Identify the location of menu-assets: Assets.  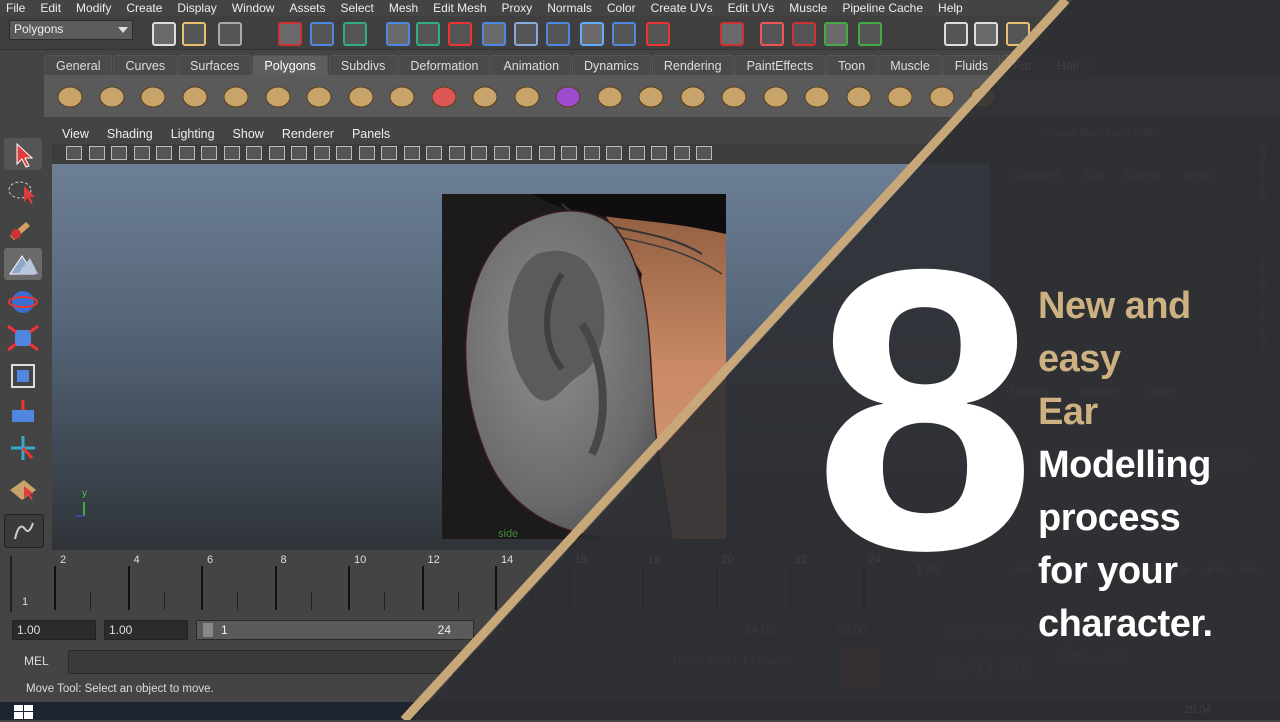
(308, 8).